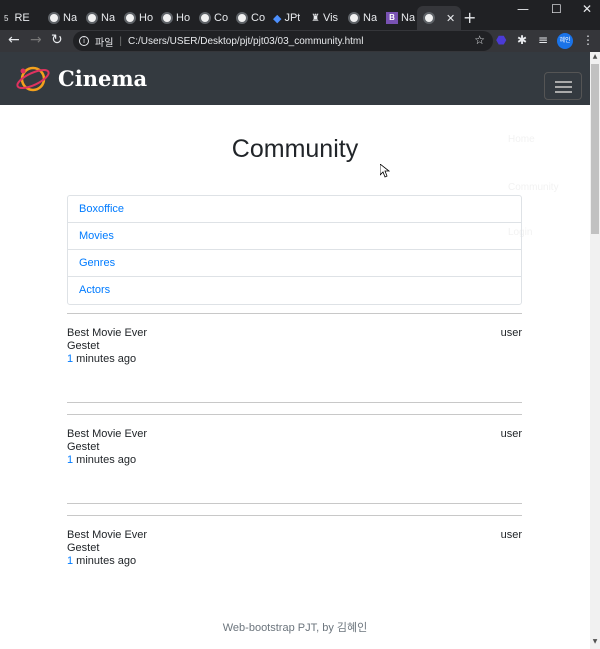  Describe the element at coordinates (400, 18) in the screenshot. I see `browser-tab: B Na` at that location.